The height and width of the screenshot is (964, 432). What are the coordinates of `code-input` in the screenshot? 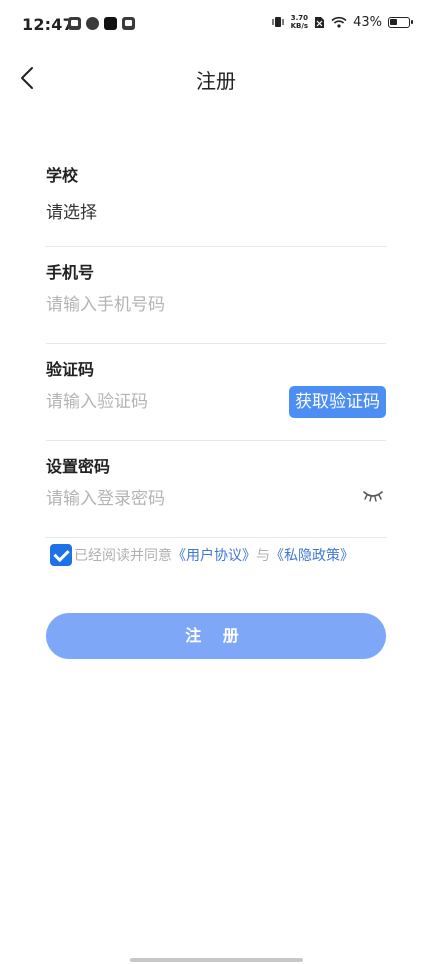 It's located at (161, 402).